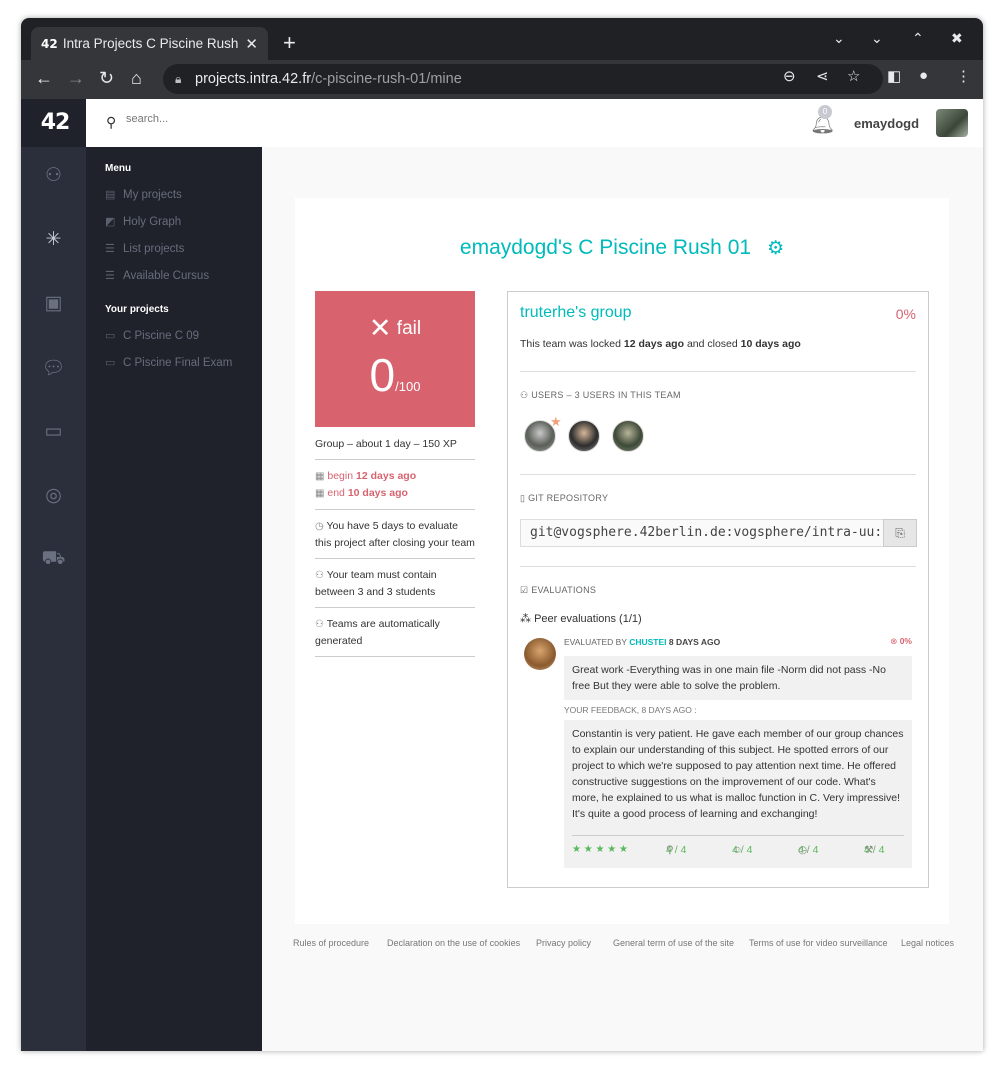 Image resolution: width=1004 pixels, height=1076 pixels. Describe the element at coordinates (111, 122) in the screenshot. I see `search-icon: ⚲` at that location.